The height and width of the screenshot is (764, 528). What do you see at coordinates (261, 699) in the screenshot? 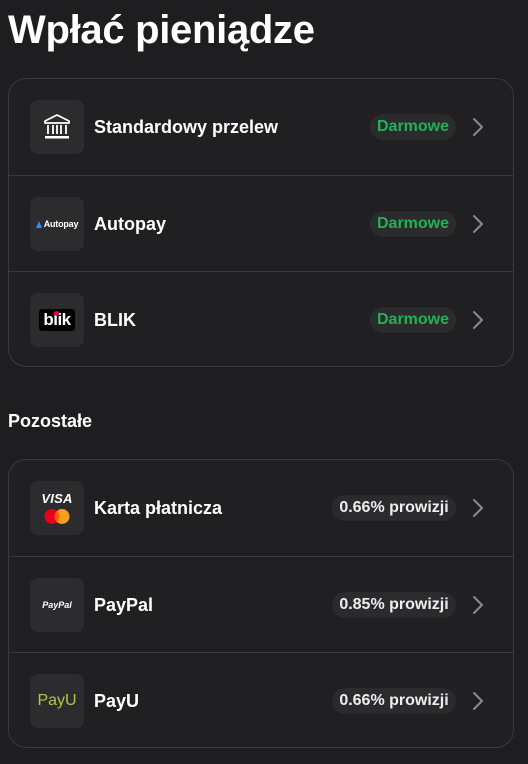
I see `method-row-payu: PayU PayU 0.66% prowizji` at bounding box center [261, 699].